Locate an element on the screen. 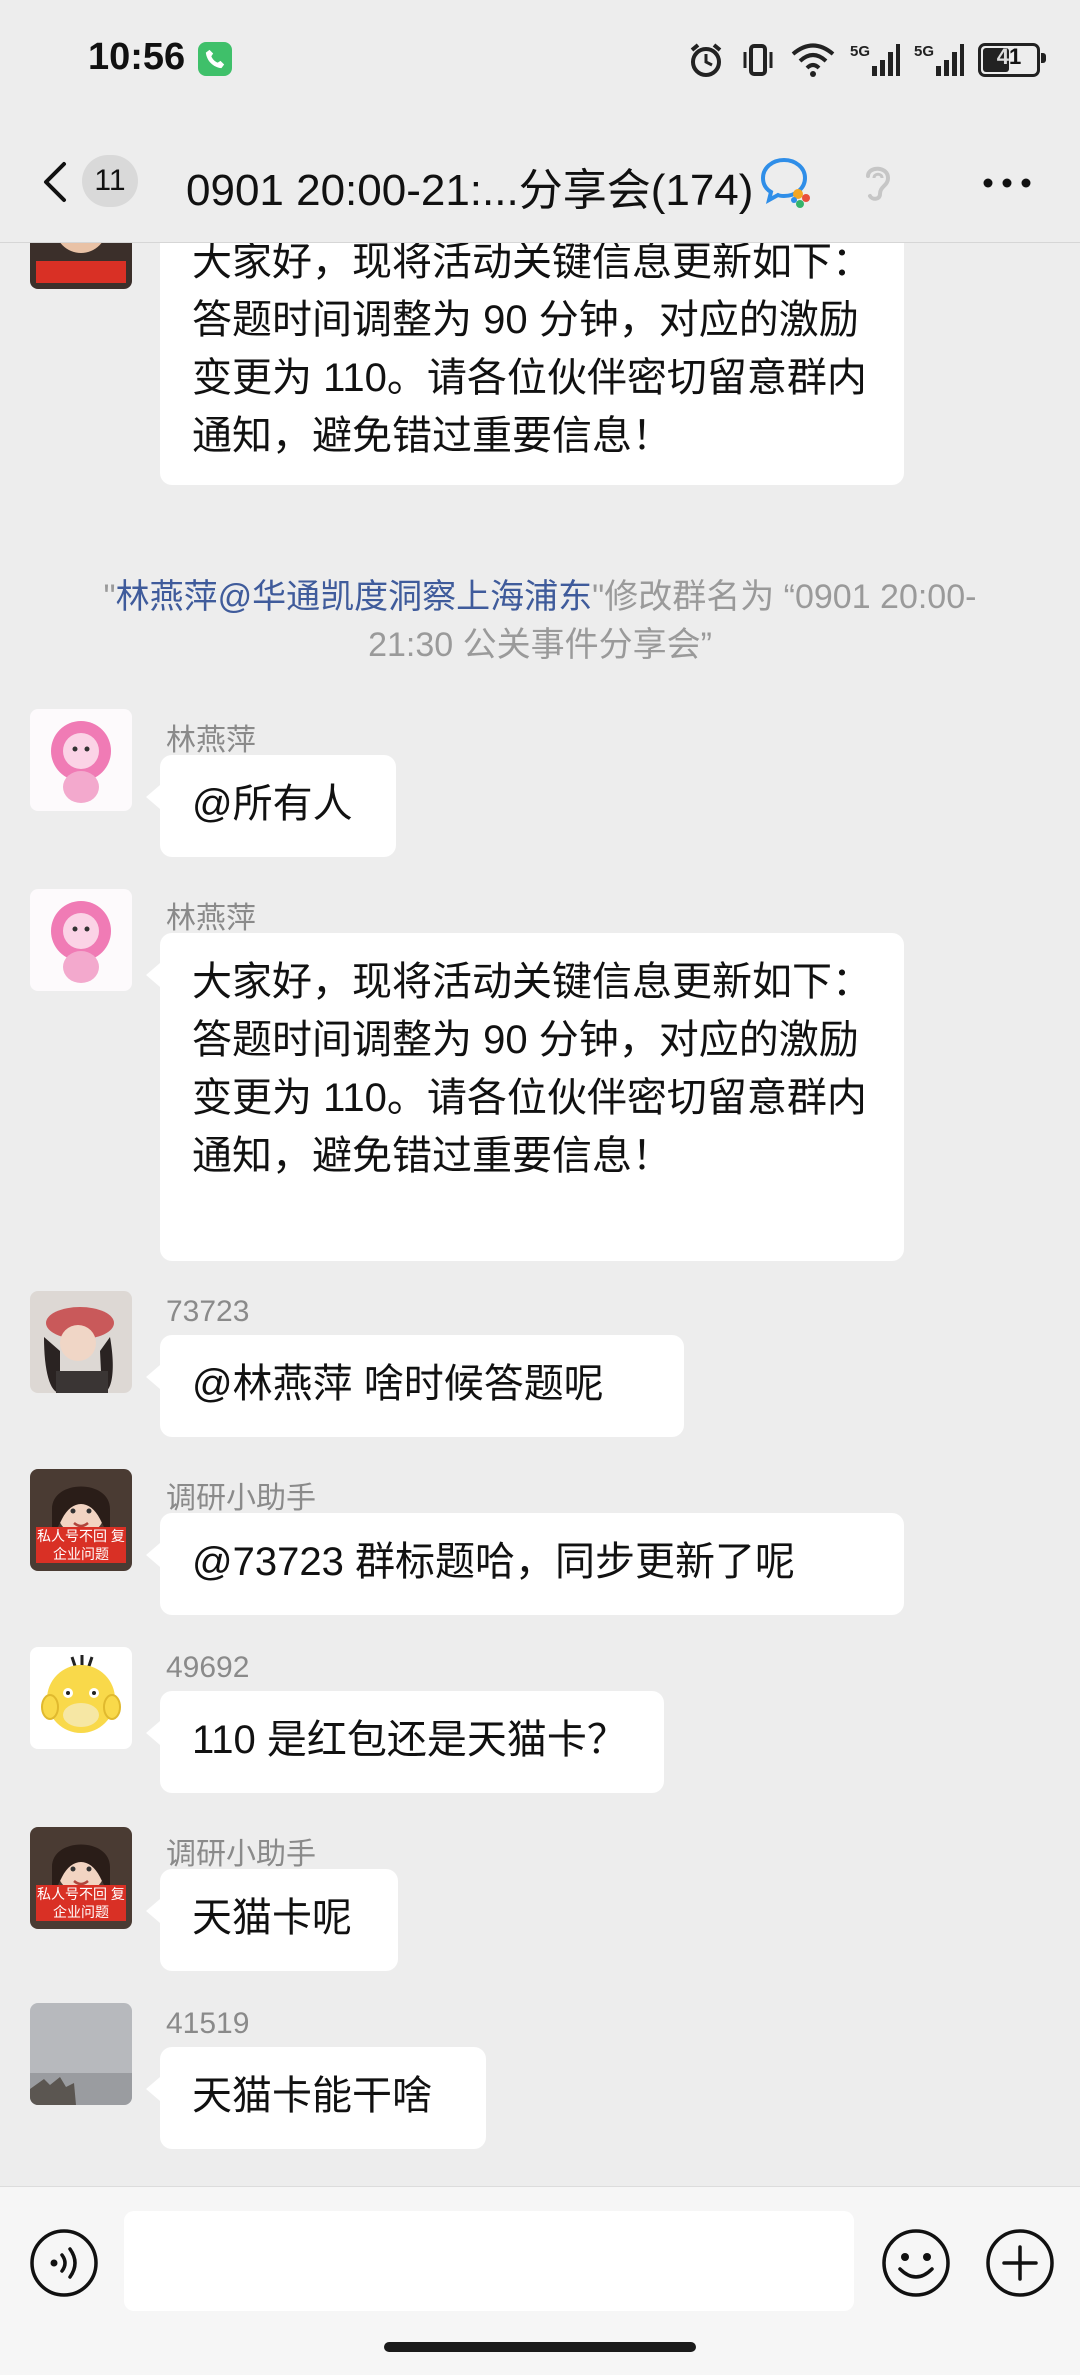  wifi-icon is located at coordinates (813, 60).